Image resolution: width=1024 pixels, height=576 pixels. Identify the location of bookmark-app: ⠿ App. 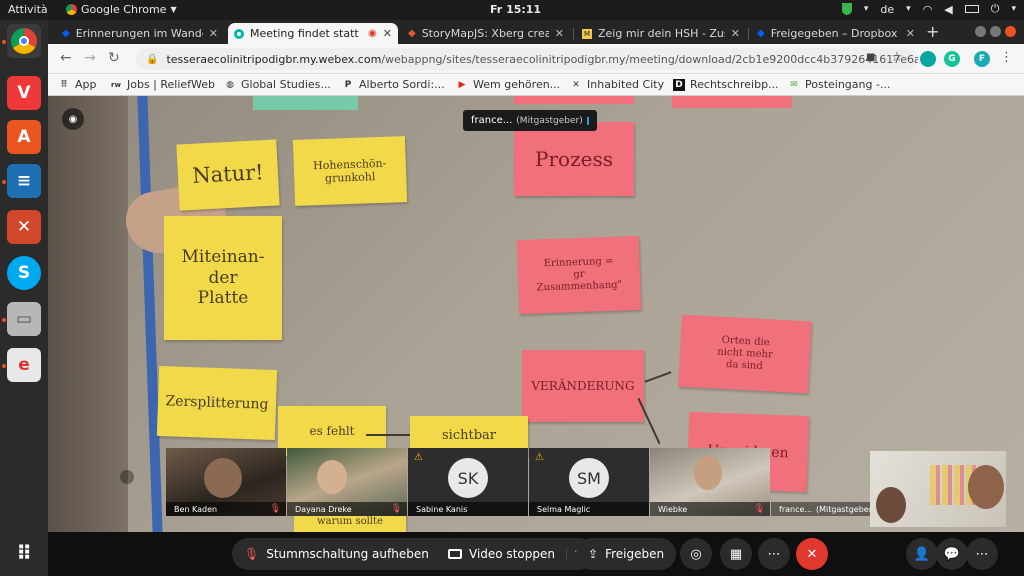
(77, 84).